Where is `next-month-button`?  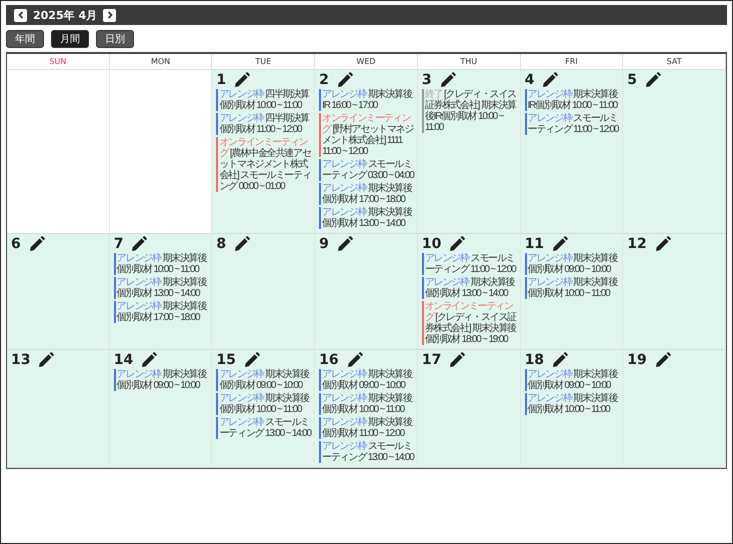
next-month-button is located at coordinates (109, 15).